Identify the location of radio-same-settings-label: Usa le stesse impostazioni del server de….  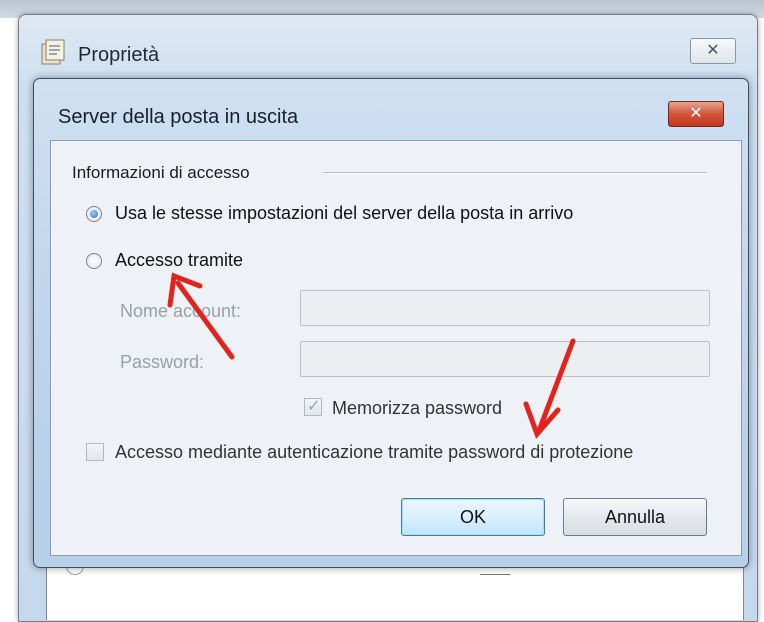
(344, 213).